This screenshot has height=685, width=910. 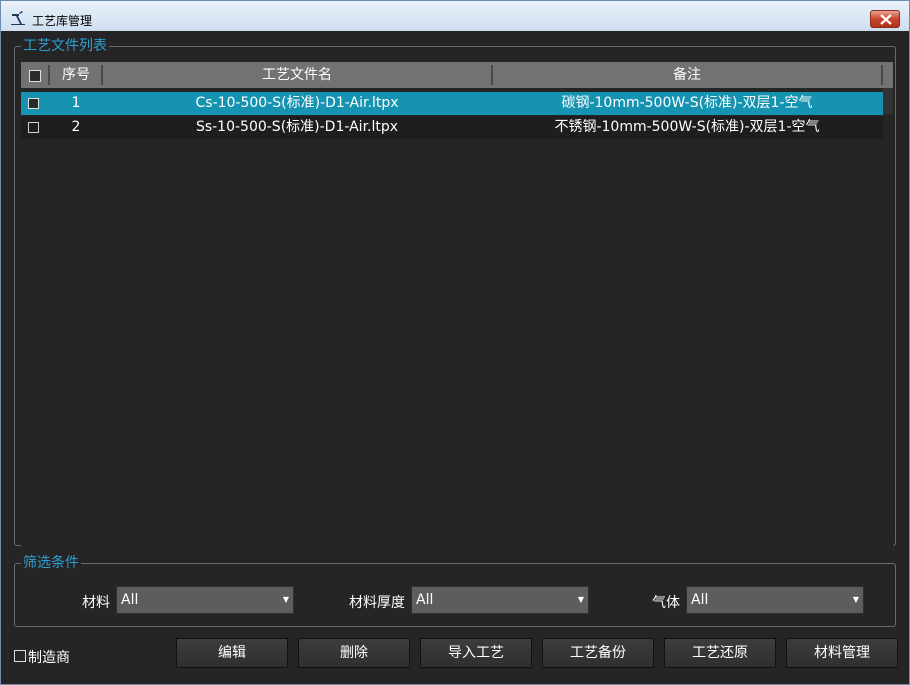 I want to click on close-icon, so click(x=886, y=19).